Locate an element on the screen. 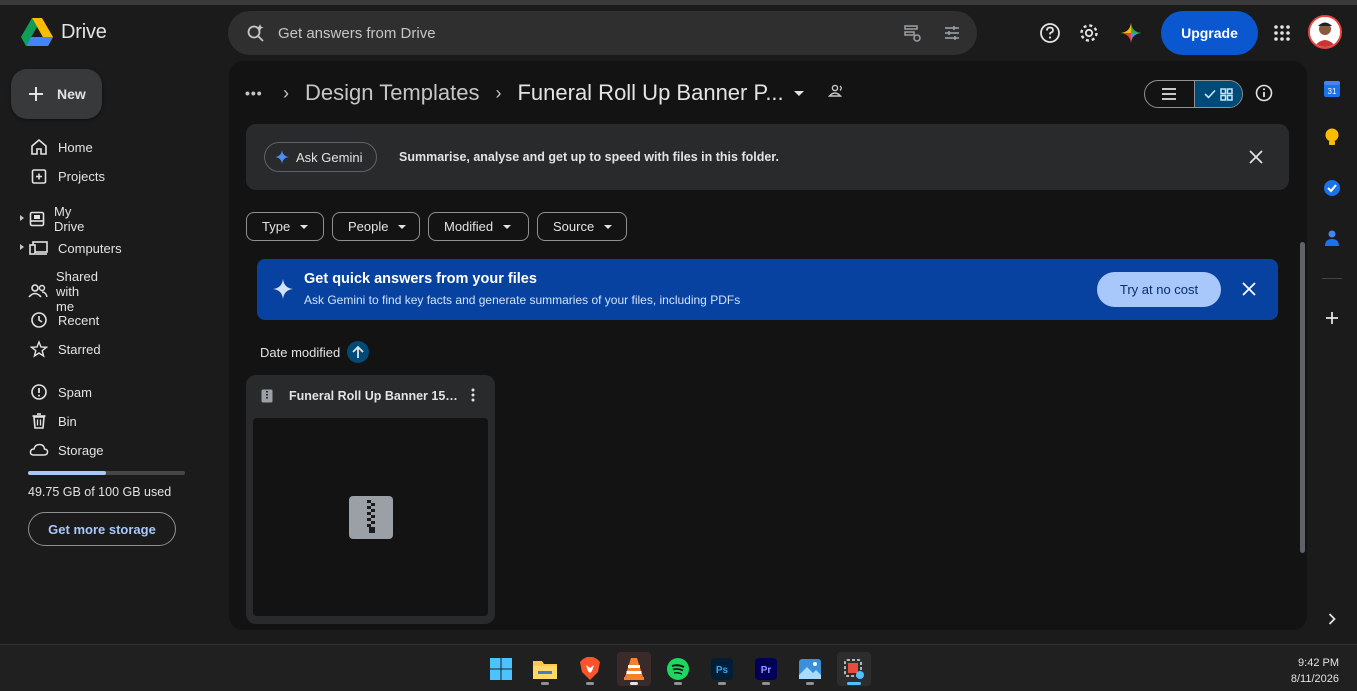 The height and width of the screenshot is (691, 1357). filter-sliders-icon is located at coordinates (952, 35).